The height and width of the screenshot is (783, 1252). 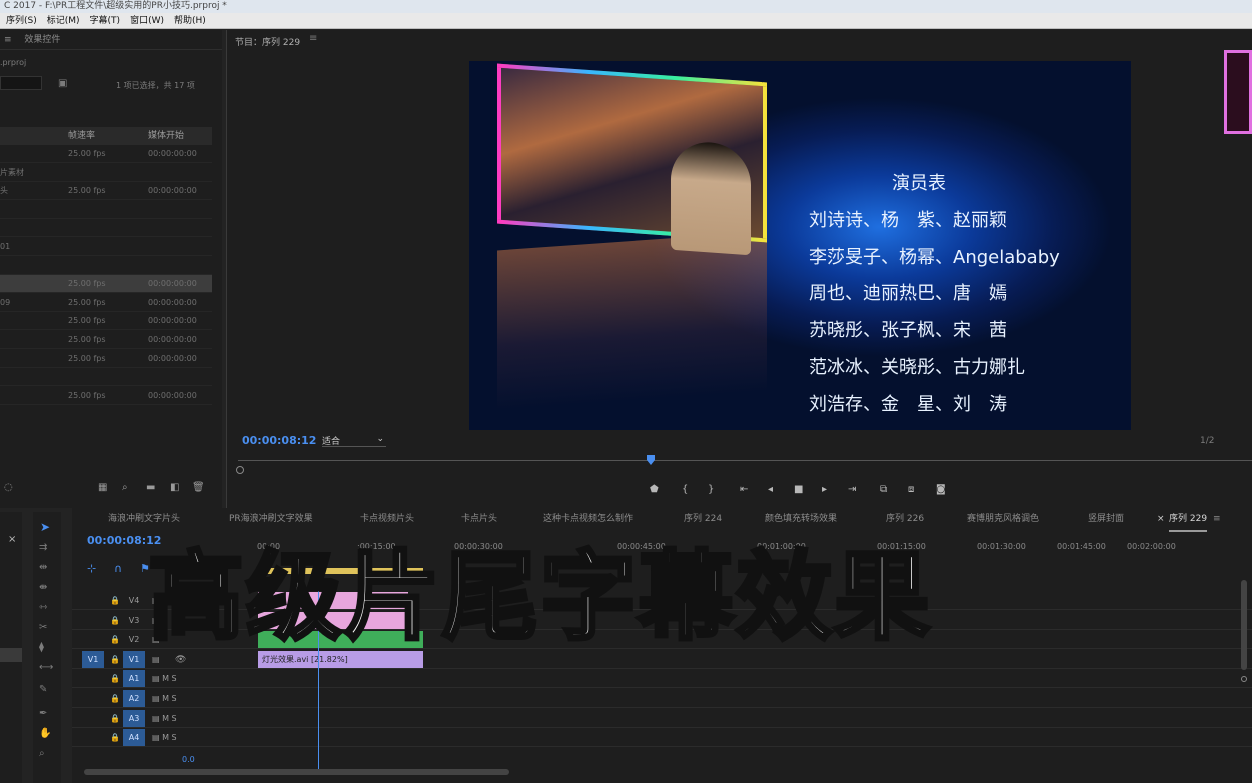 What do you see at coordinates (852, 489) in the screenshot?
I see `go-to-out-icon: ⇥` at bounding box center [852, 489].